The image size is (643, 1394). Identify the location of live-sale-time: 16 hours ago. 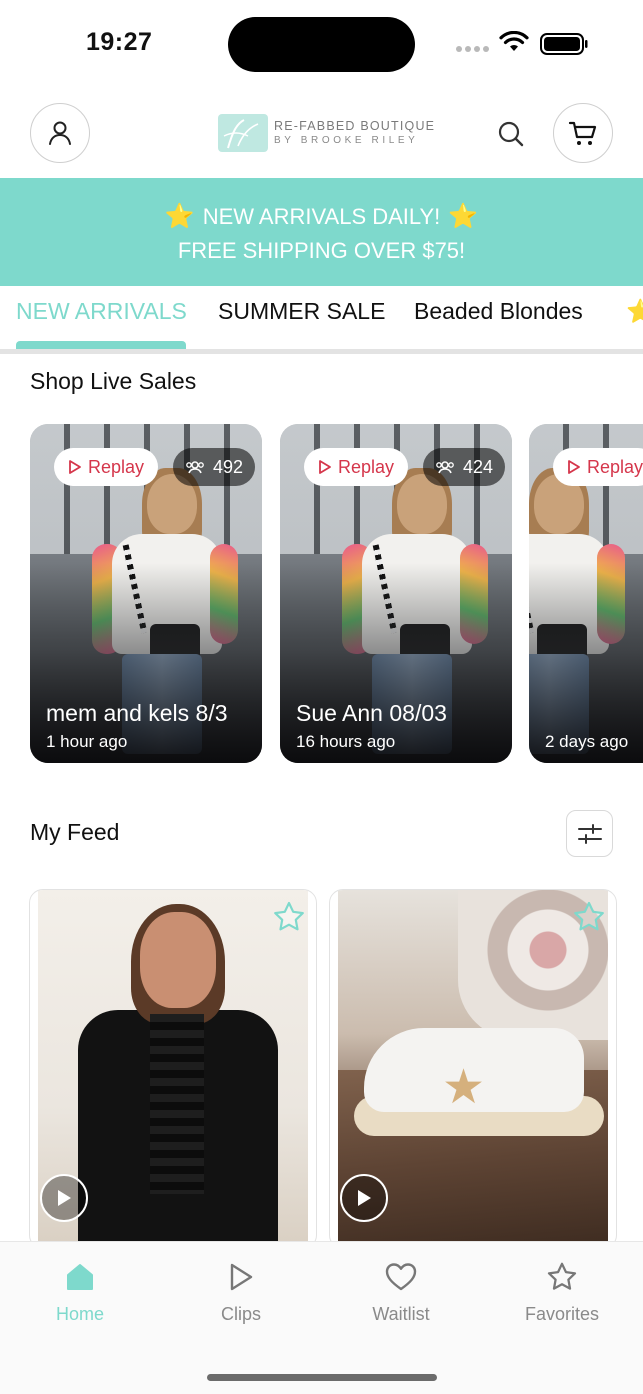
(346, 741).